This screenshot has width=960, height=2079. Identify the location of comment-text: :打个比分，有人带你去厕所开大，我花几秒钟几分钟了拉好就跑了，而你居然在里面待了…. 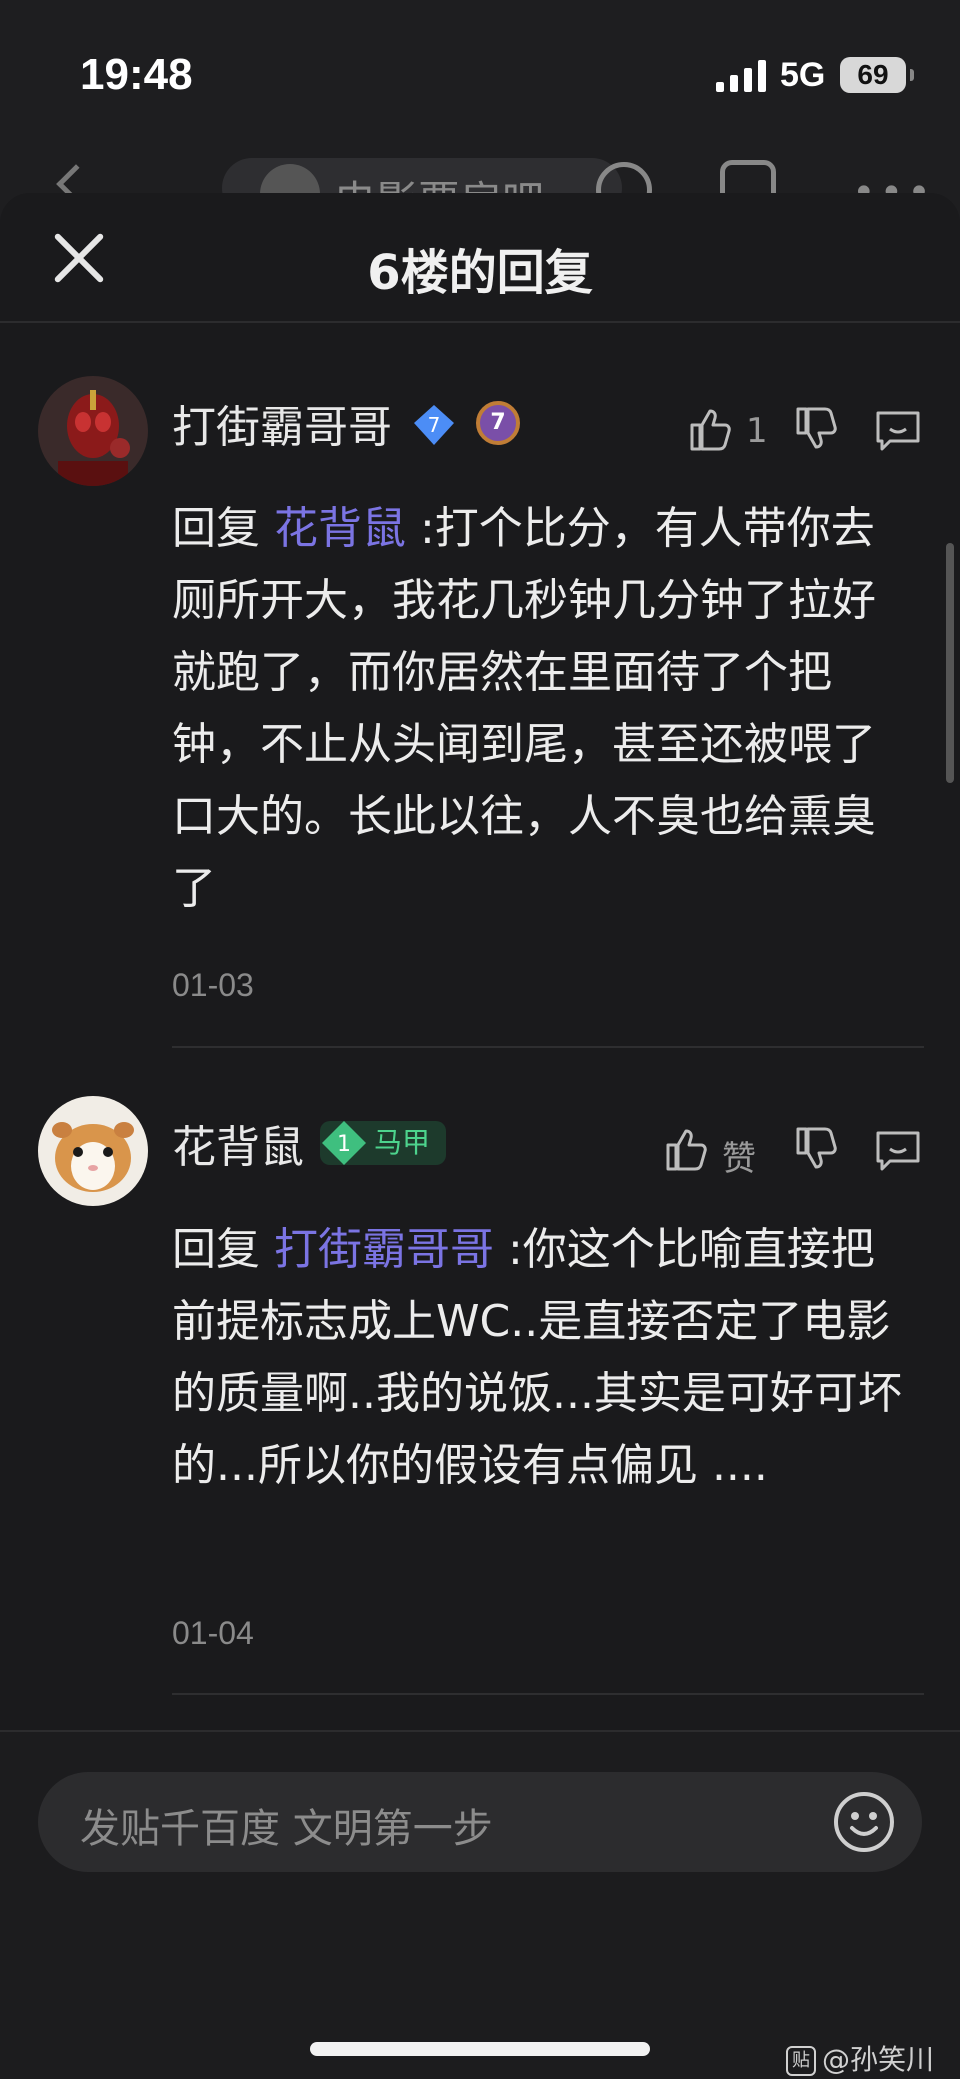
(524, 708).